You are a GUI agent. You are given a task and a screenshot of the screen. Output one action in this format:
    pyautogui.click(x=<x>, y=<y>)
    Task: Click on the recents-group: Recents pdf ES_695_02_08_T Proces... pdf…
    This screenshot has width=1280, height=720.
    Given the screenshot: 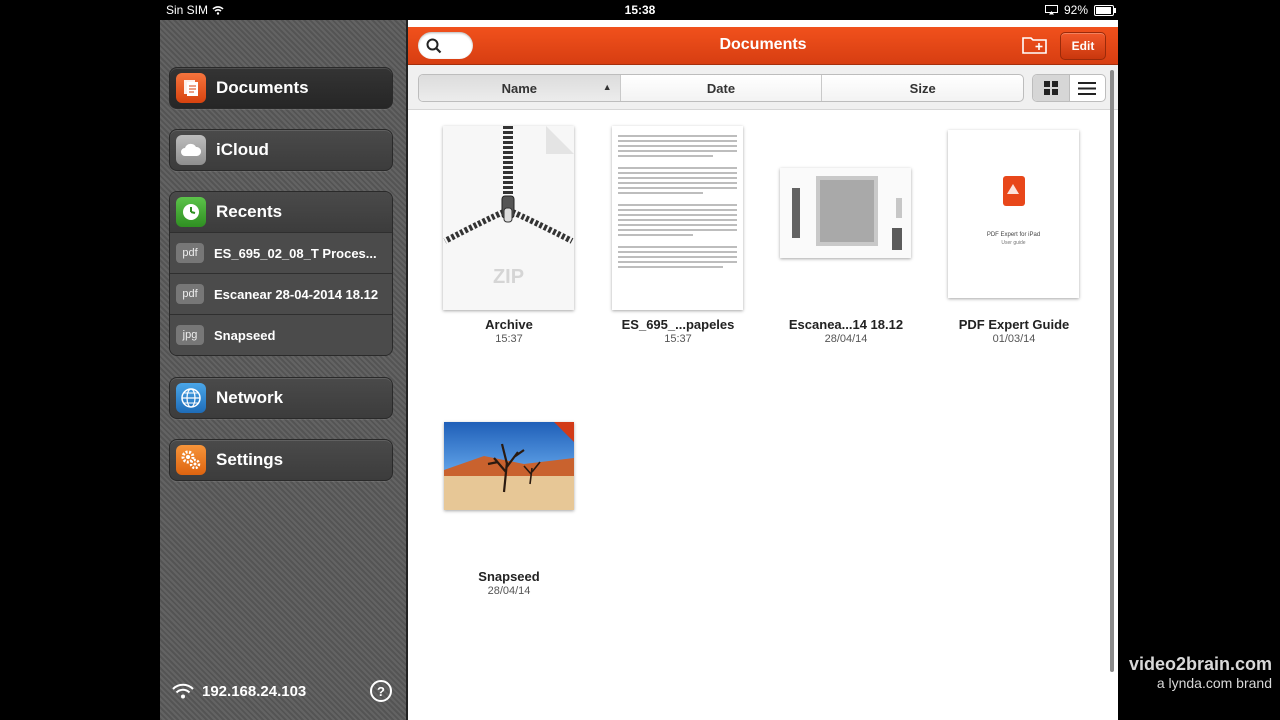 What is the action you would take?
    pyautogui.click(x=281, y=273)
    